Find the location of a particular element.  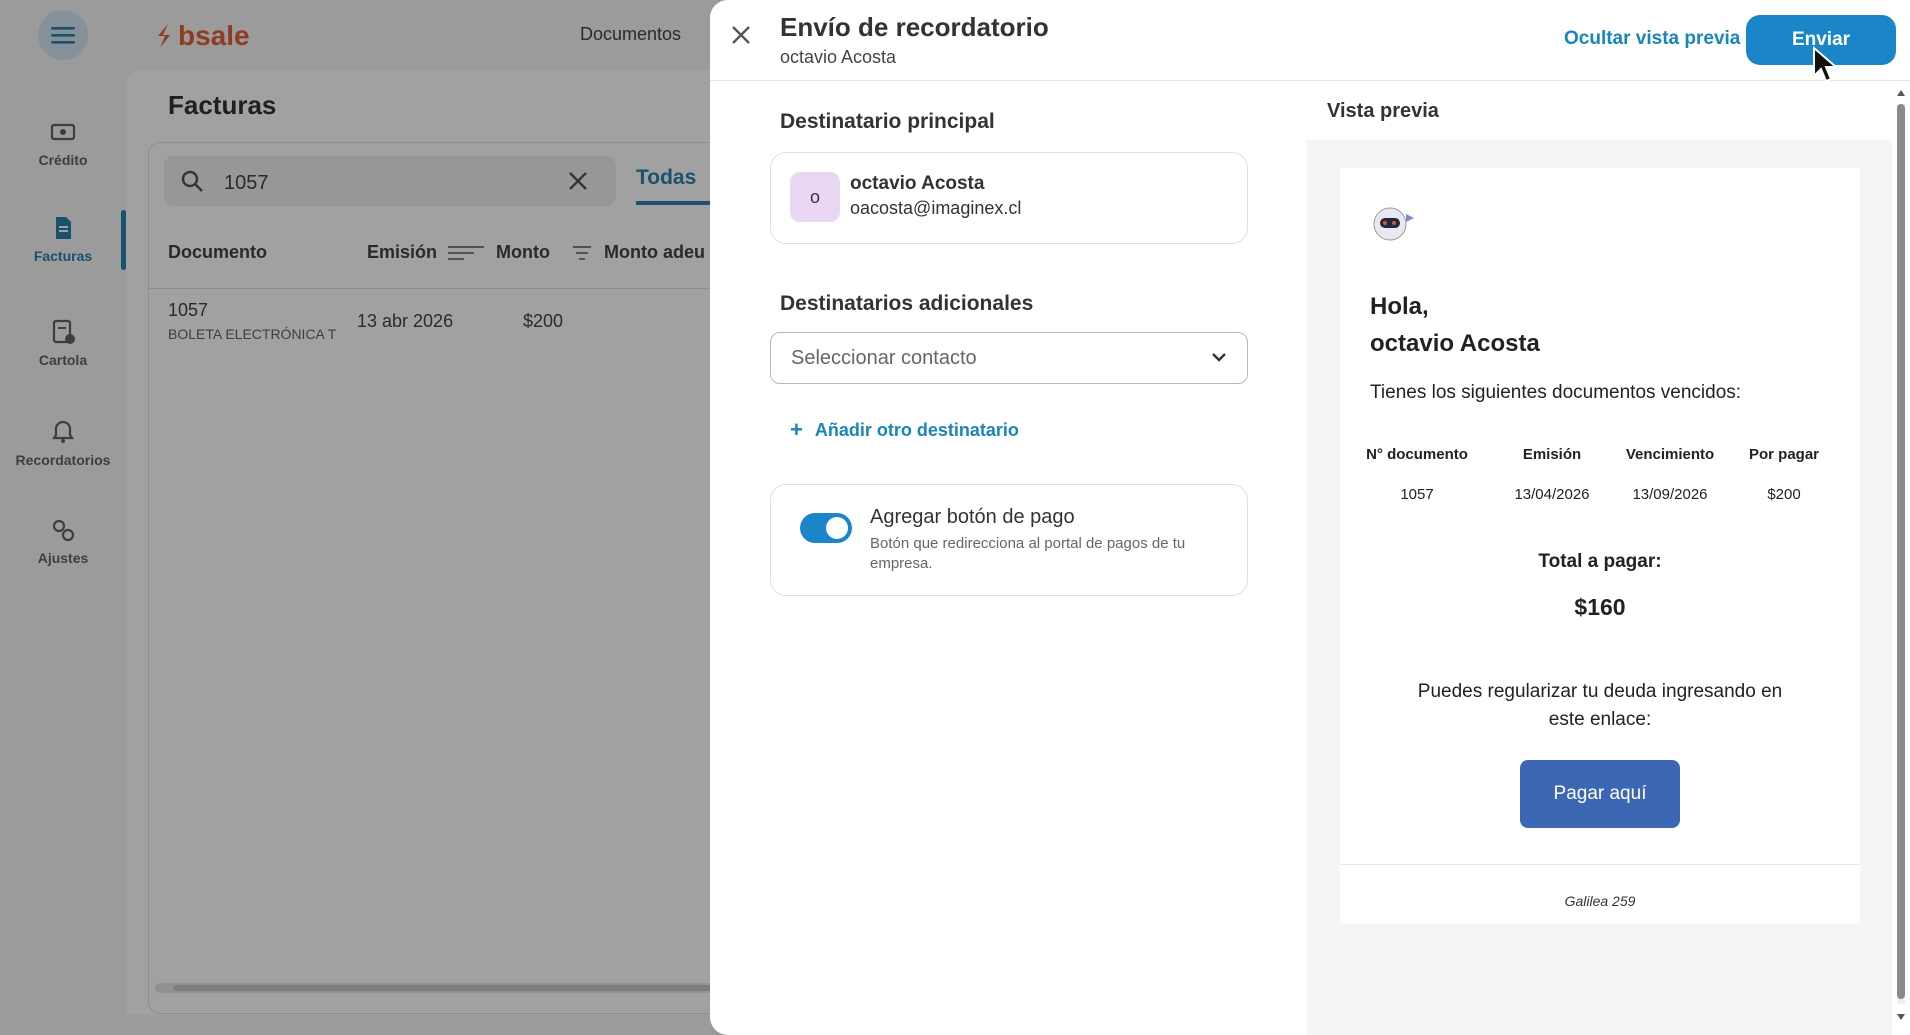

greeting: Hola, octavio Acosta is located at coordinates (1455, 325).